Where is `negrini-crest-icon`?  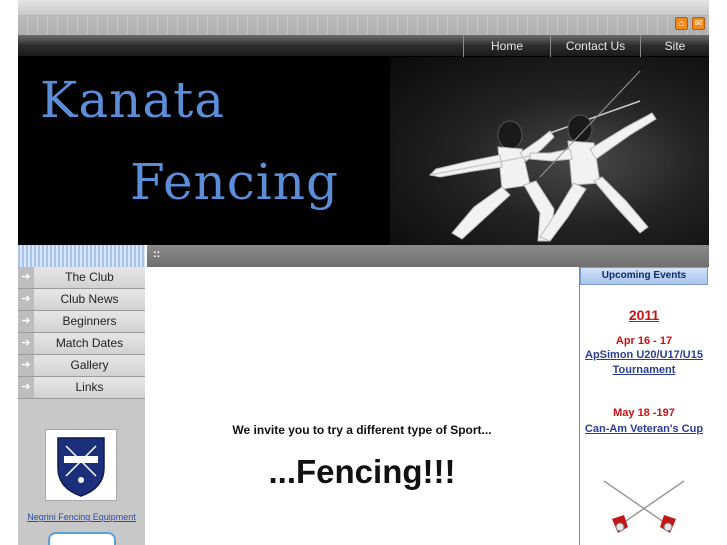
negrini-crest-icon is located at coordinates (81, 467).